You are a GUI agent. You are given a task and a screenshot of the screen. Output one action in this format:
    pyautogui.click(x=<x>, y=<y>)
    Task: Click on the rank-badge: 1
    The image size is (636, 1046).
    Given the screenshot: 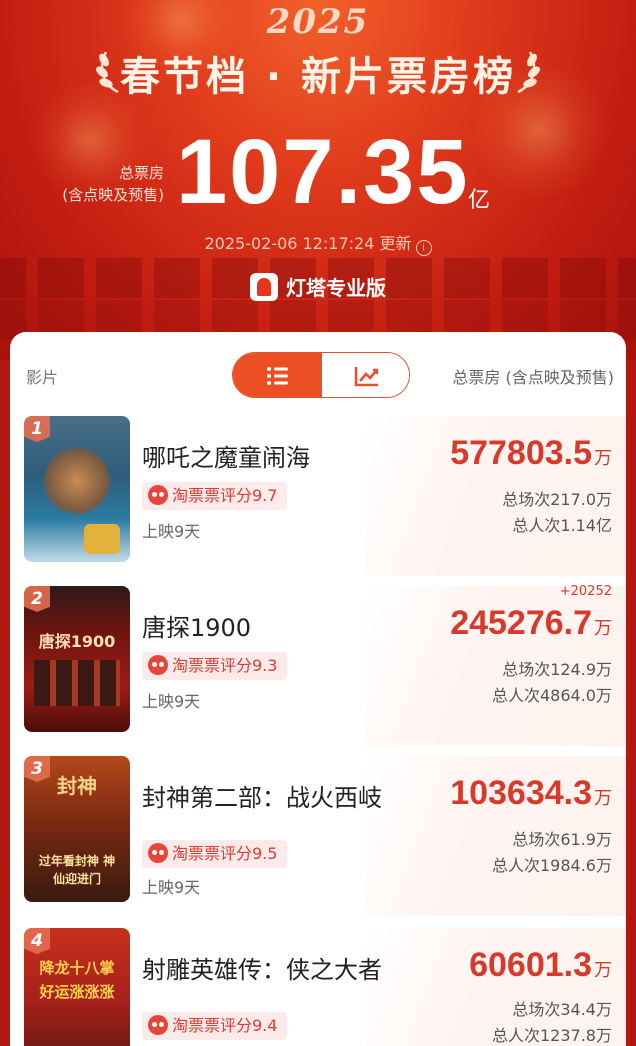 What is the action you would take?
    pyautogui.click(x=37, y=429)
    